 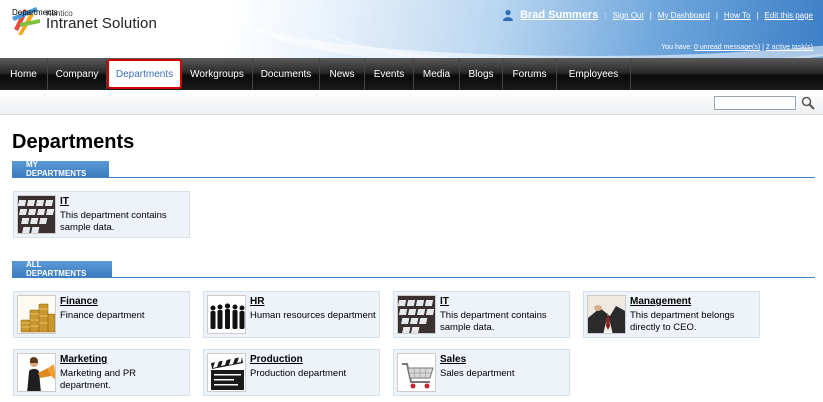 What do you see at coordinates (62, 269) in the screenshot?
I see `all-departments-tab: ALL DEPARTMENTS` at bounding box center [62, 269].